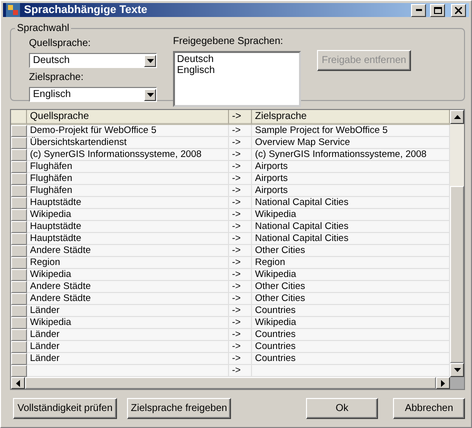 The width and height of the screenshot is (472, 428). What do you see at coordinates (230, 383) in the screenshot?
I see `horizontal-scrollbar` at bounding box center [230, 383].